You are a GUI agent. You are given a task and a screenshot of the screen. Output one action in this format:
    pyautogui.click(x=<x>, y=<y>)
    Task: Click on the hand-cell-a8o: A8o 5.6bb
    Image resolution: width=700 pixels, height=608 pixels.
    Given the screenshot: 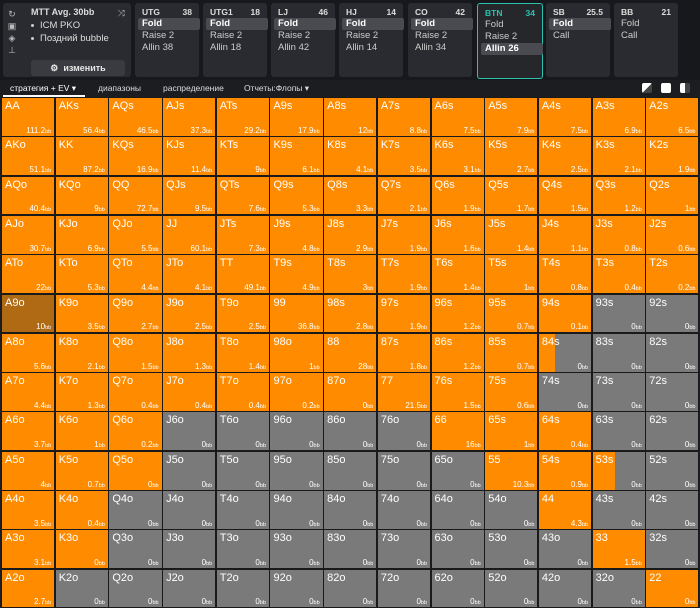 What is the action you would take?
    pyautogui.click(x=28, y=352)
    